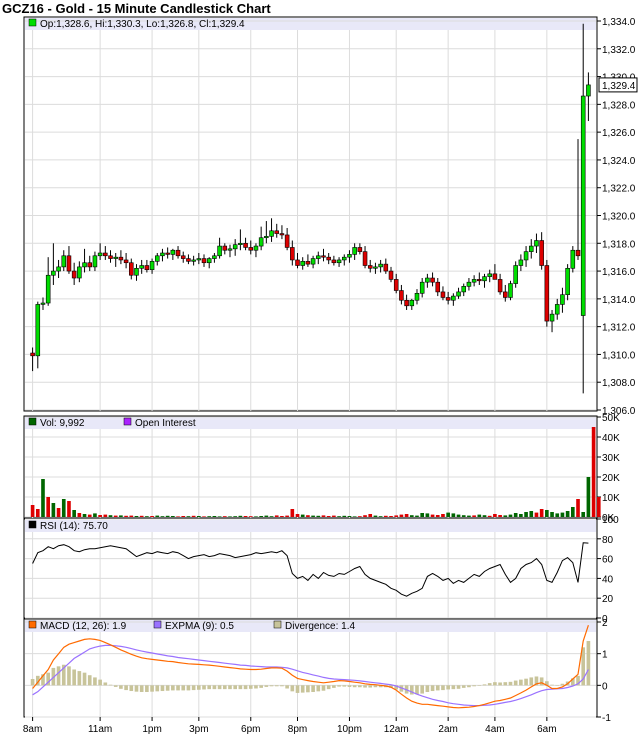  I want to click on macd-y-tick-label: 0, so click(605, 686).